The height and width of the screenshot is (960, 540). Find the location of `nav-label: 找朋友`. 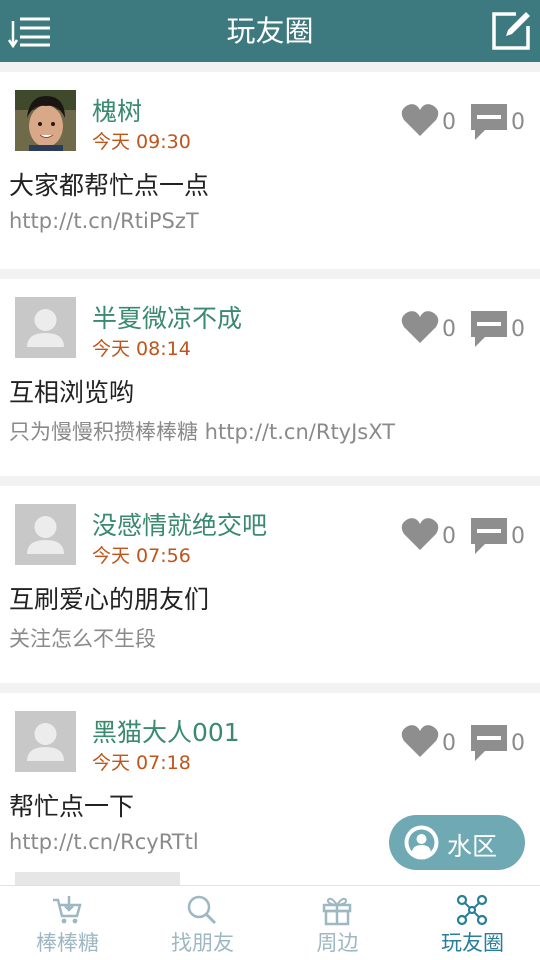

nav-label: 找朋友 is located at coordinates (202, 943).